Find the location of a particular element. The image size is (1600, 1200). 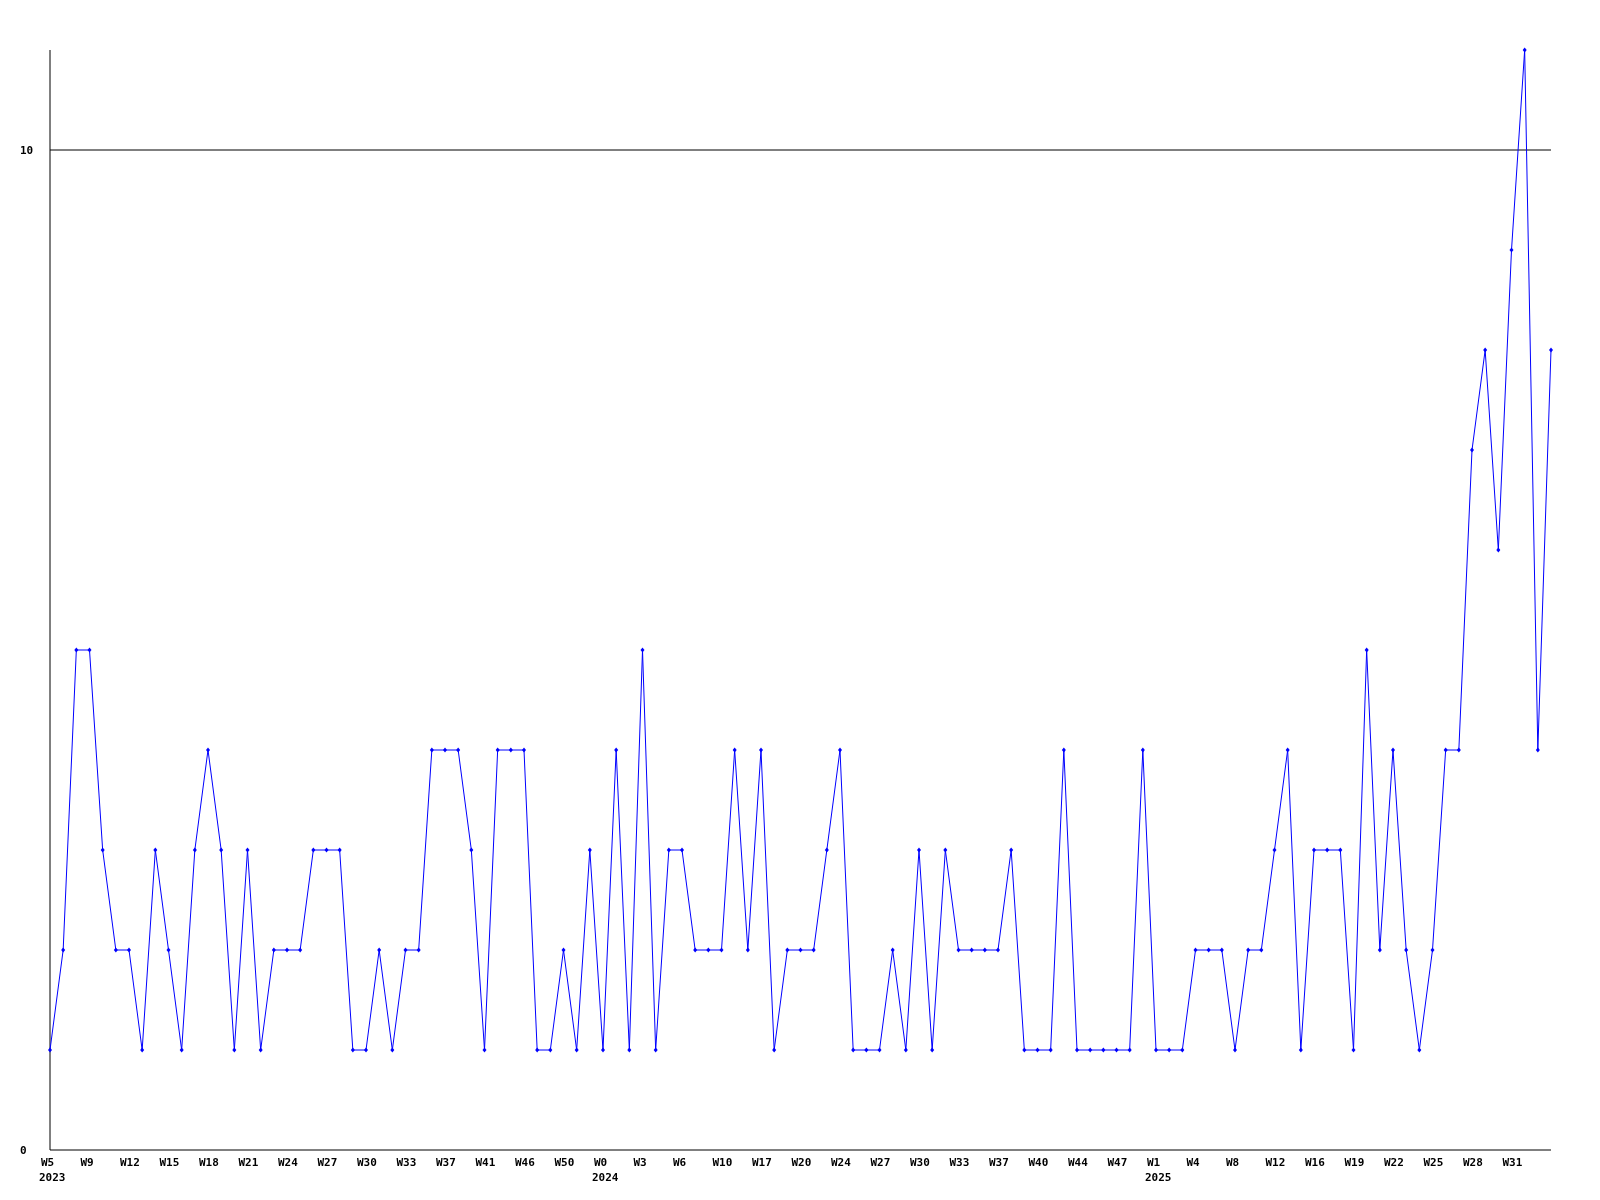

axis-label: W47 is located at coordinates (1117, 1162).